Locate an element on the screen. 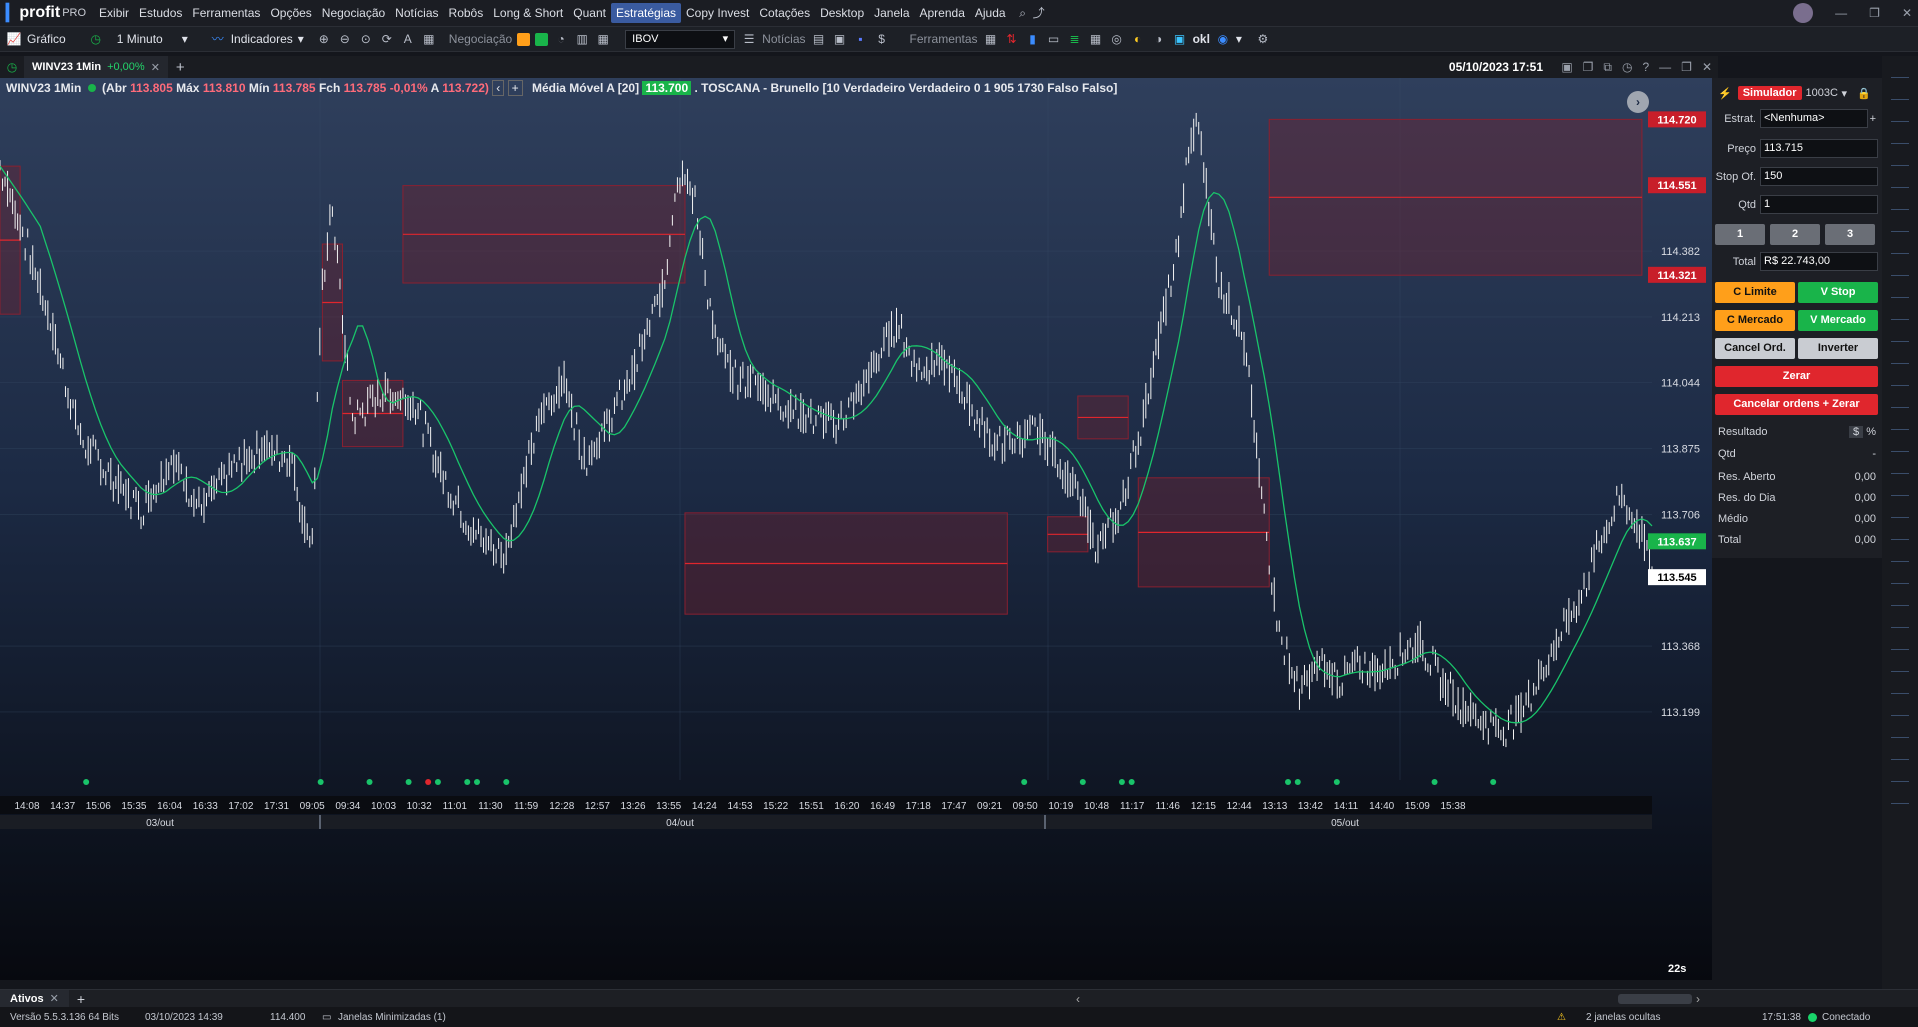  pie-icon: ◔ is located at coordinates (561, 39).